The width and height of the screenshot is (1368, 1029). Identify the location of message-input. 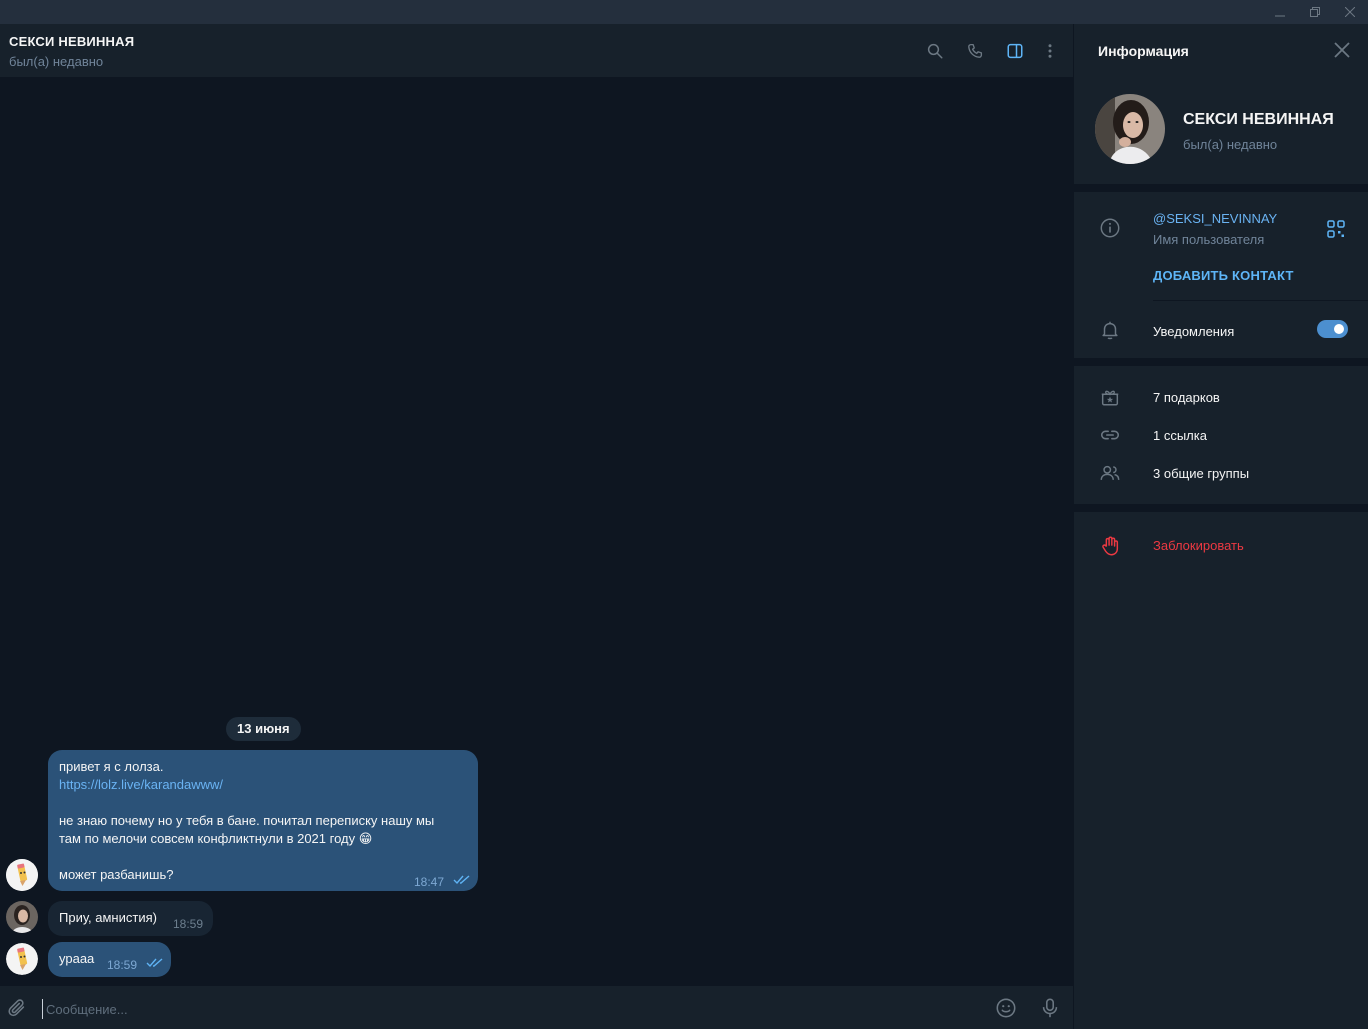
(492, 1009).